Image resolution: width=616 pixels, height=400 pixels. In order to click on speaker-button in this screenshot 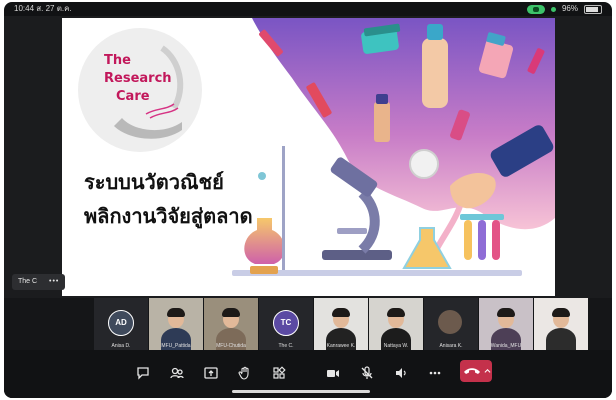, I will do `click(401, 373)`.